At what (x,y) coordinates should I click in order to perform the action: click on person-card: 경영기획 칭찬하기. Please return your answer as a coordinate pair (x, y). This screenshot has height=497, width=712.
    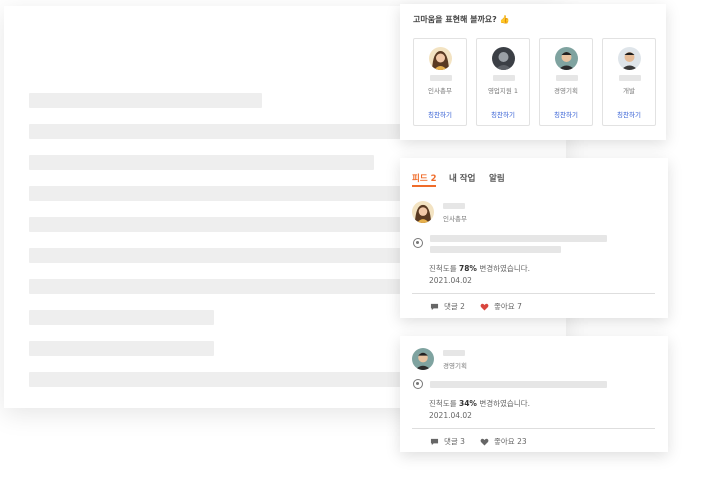
    Looking at the image, I should click on (566, 82).